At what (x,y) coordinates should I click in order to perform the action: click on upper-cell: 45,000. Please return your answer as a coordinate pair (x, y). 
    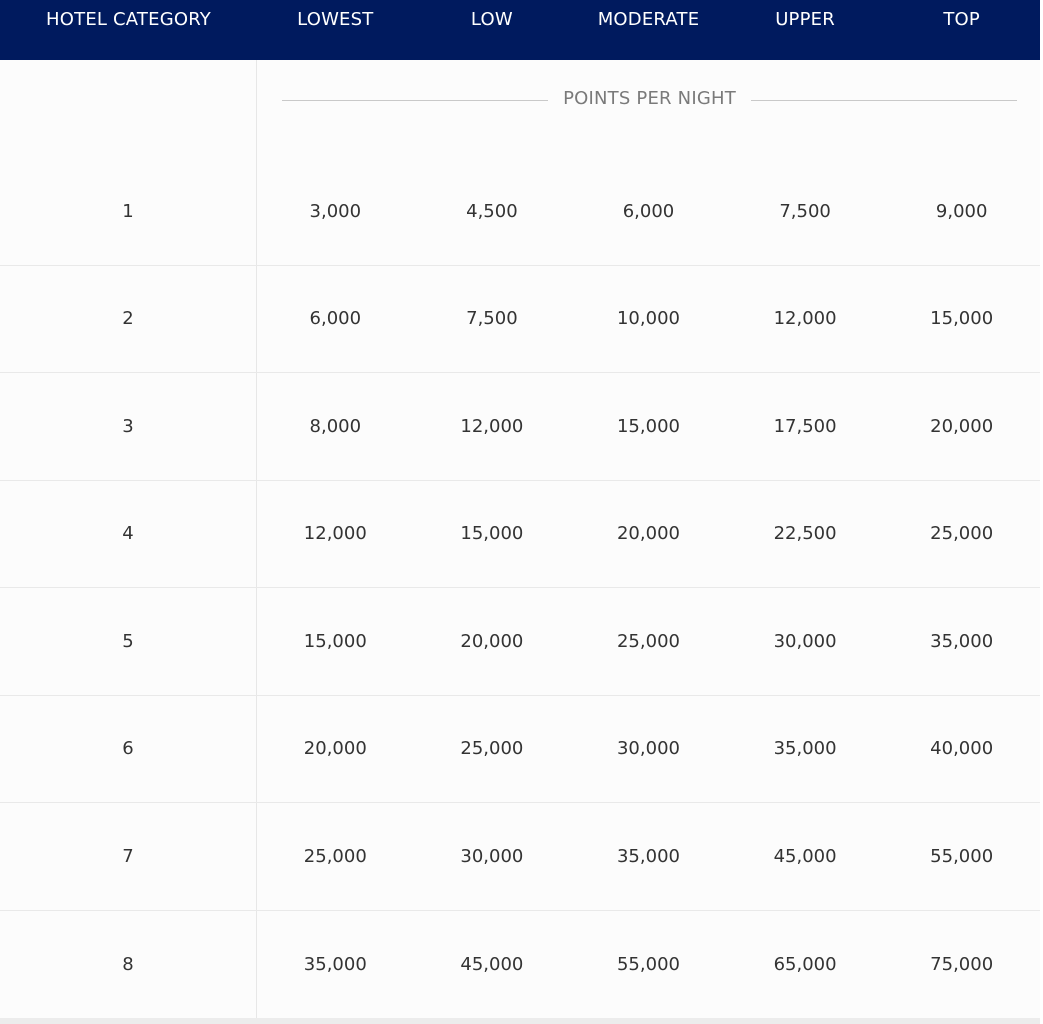
    Looking at the image, I should click on (805, 856).